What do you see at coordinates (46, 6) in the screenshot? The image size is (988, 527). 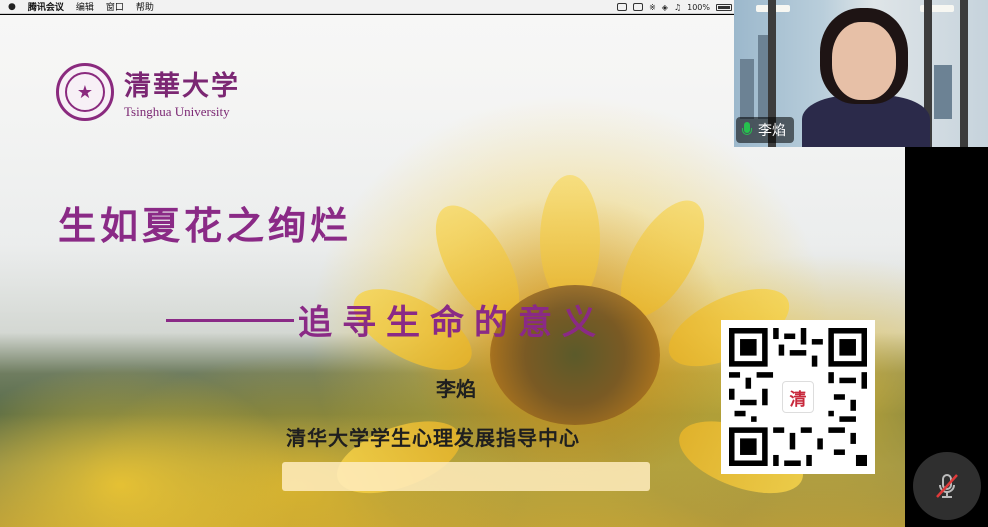 I see `menu-app-name: 腾讯会议` at bounding box center [46, 6].